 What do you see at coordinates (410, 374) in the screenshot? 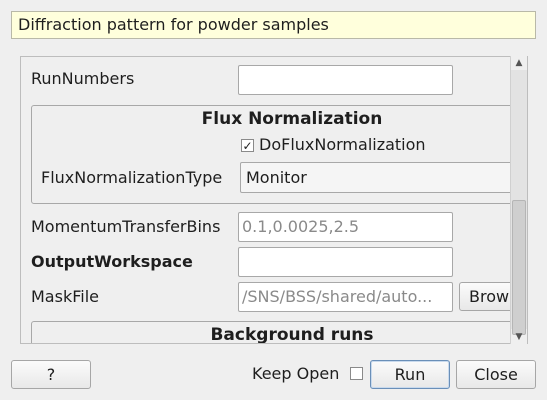
I see `run-button: Run` at bounding box center [410, 374].